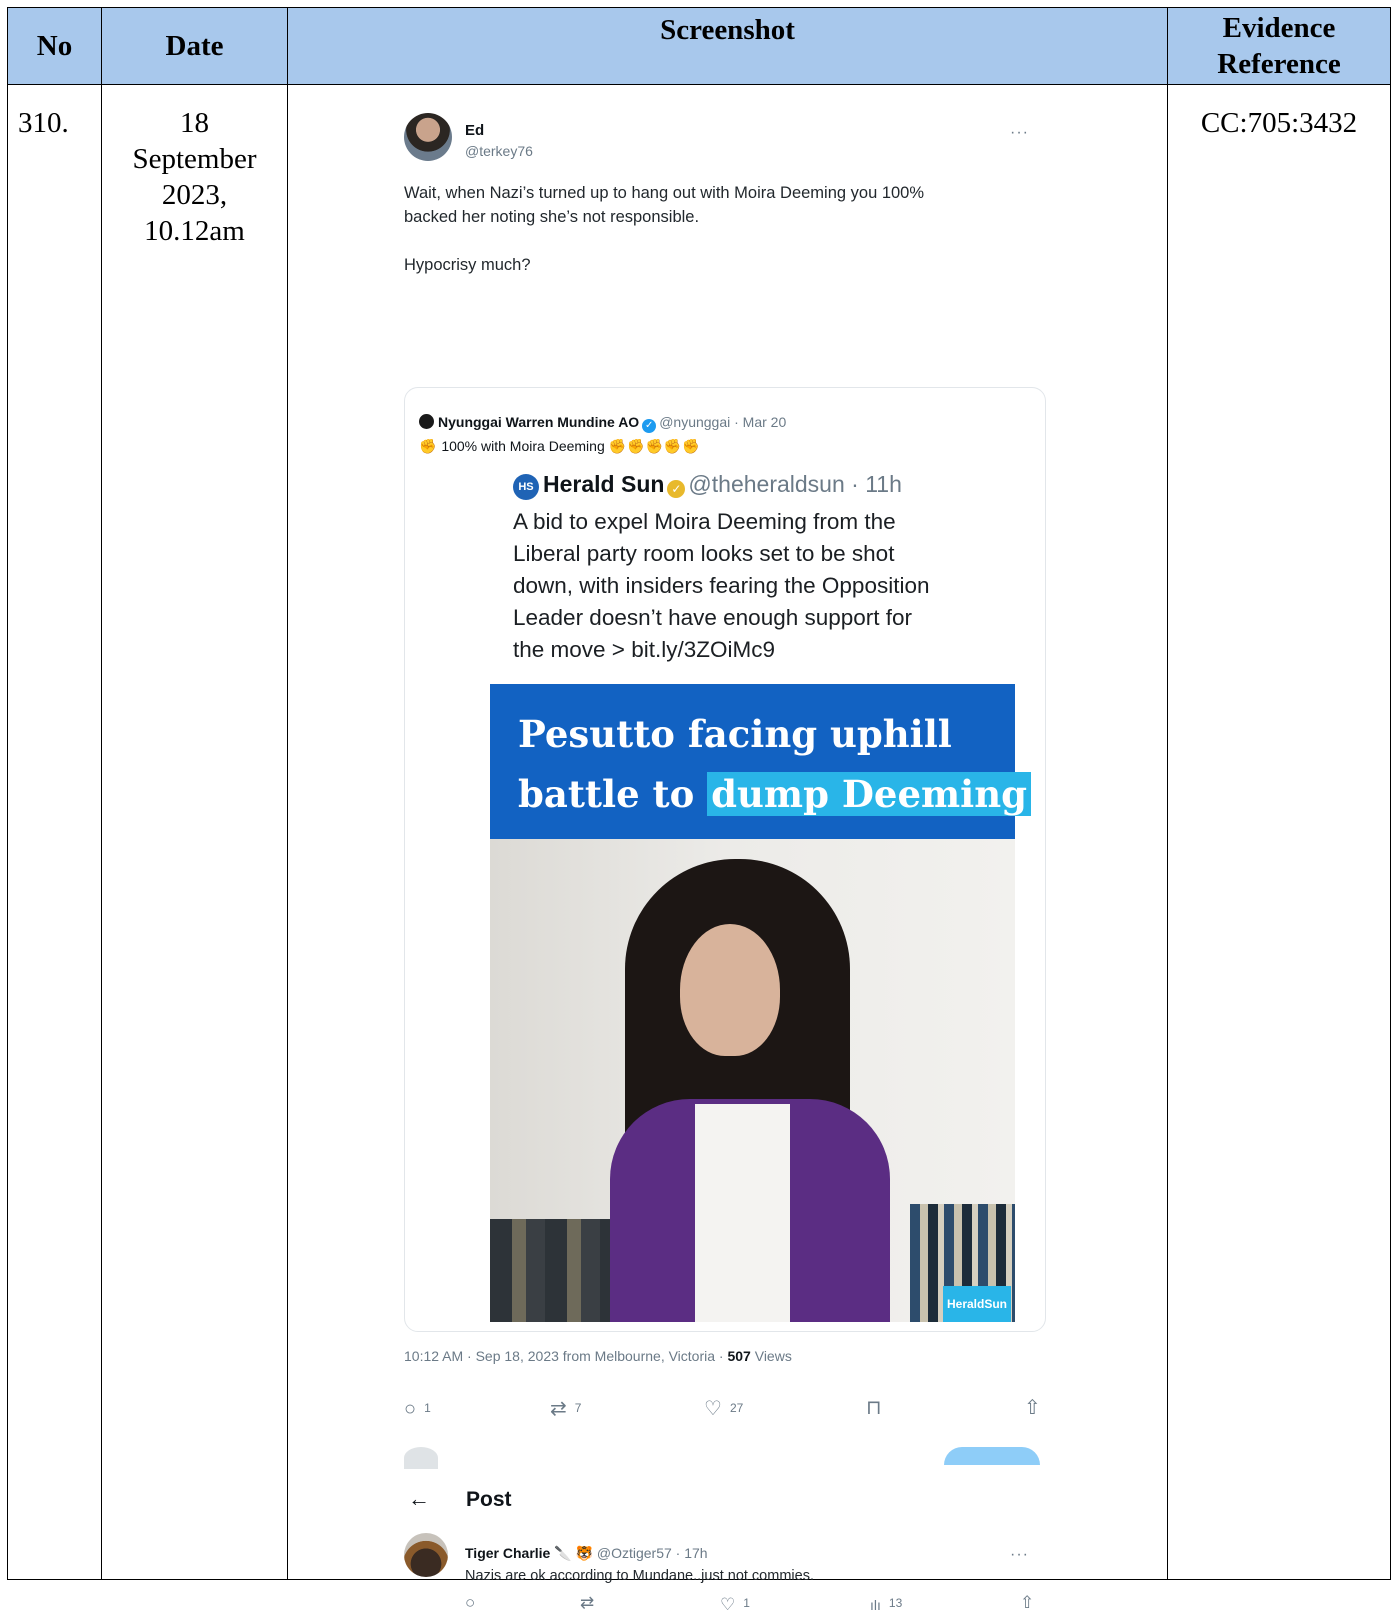  Describe the element at coordinates (54, 832) in the screenshot. I see `row-number: 310.` at that location.